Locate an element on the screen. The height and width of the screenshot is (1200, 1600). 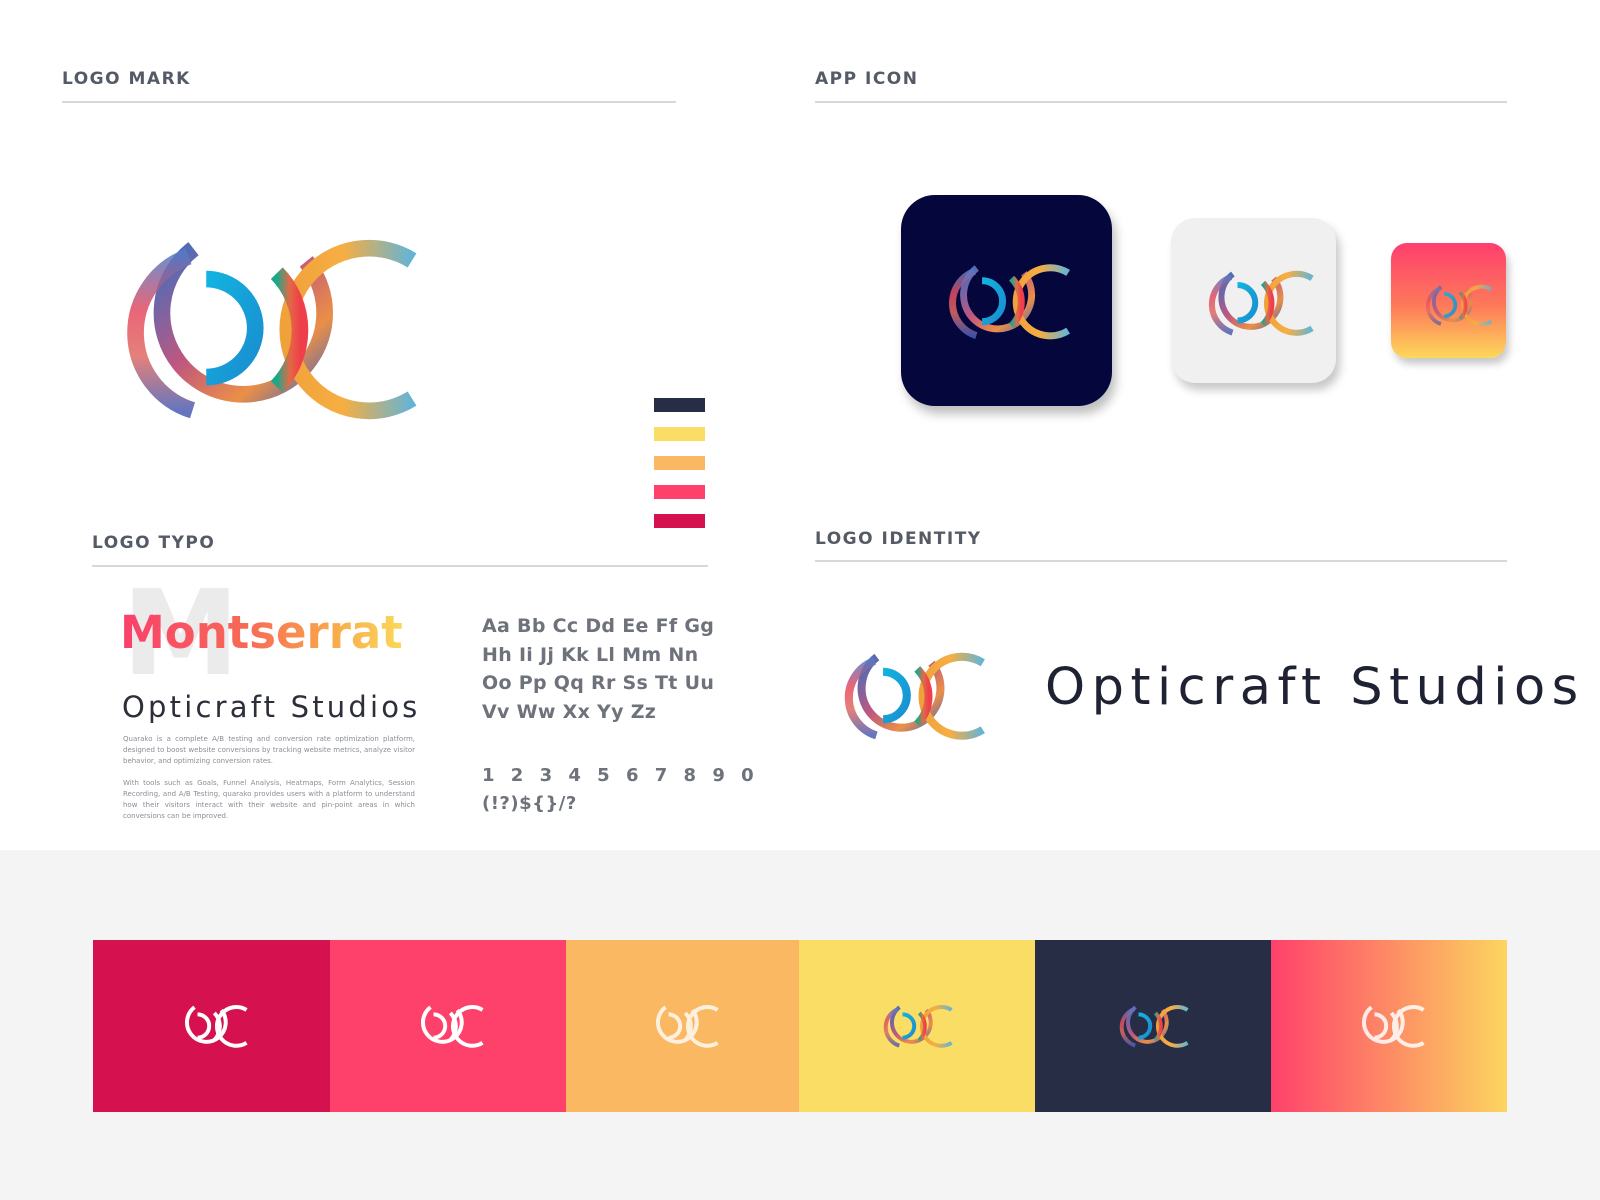
swatch-pink is located at coordinates (679, 492).